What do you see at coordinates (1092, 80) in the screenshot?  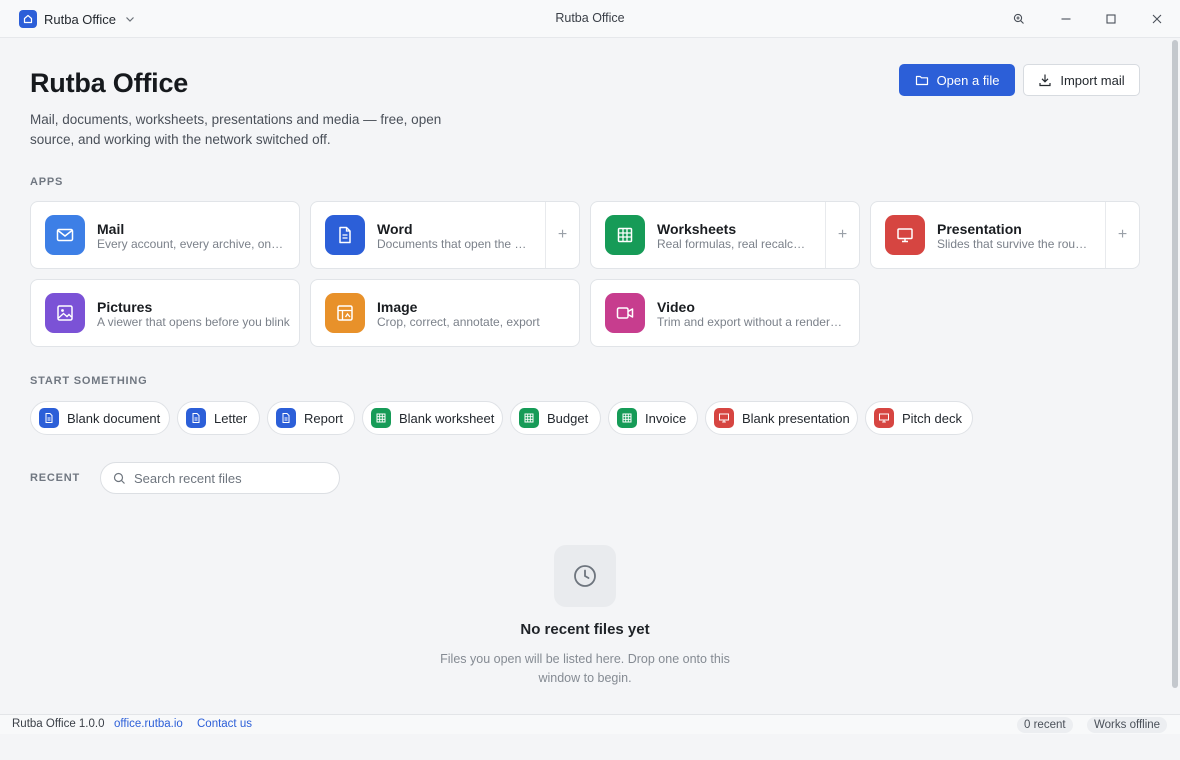 I see `import-mail-label: Import mail` at bounding box center [1092, 80].